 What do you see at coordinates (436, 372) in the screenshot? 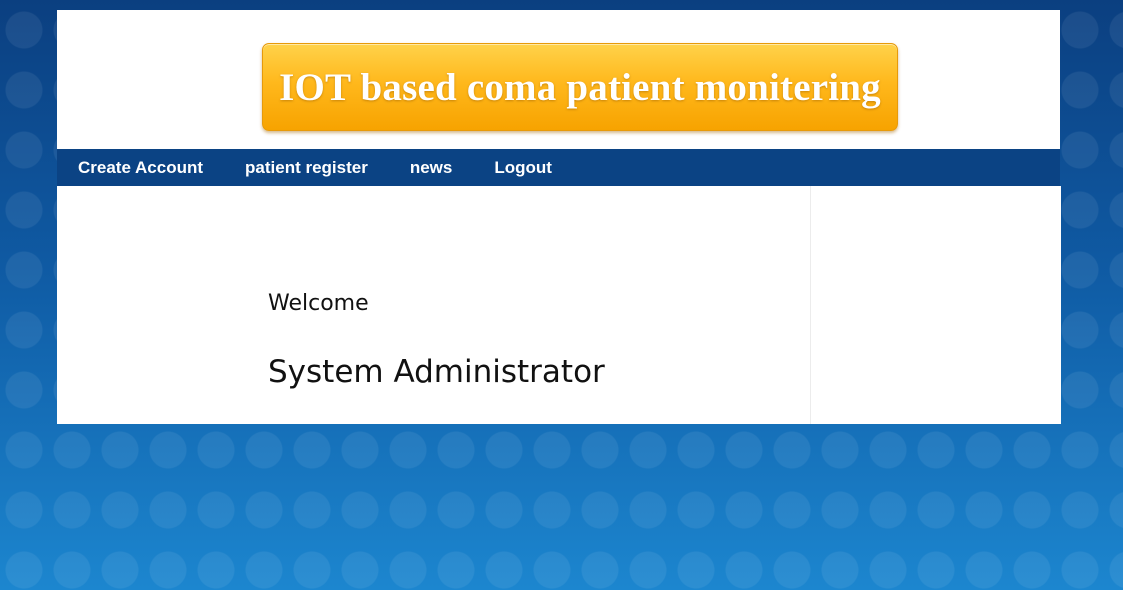
I see `user-name: System Administrator` at bounding box center [436, 372].